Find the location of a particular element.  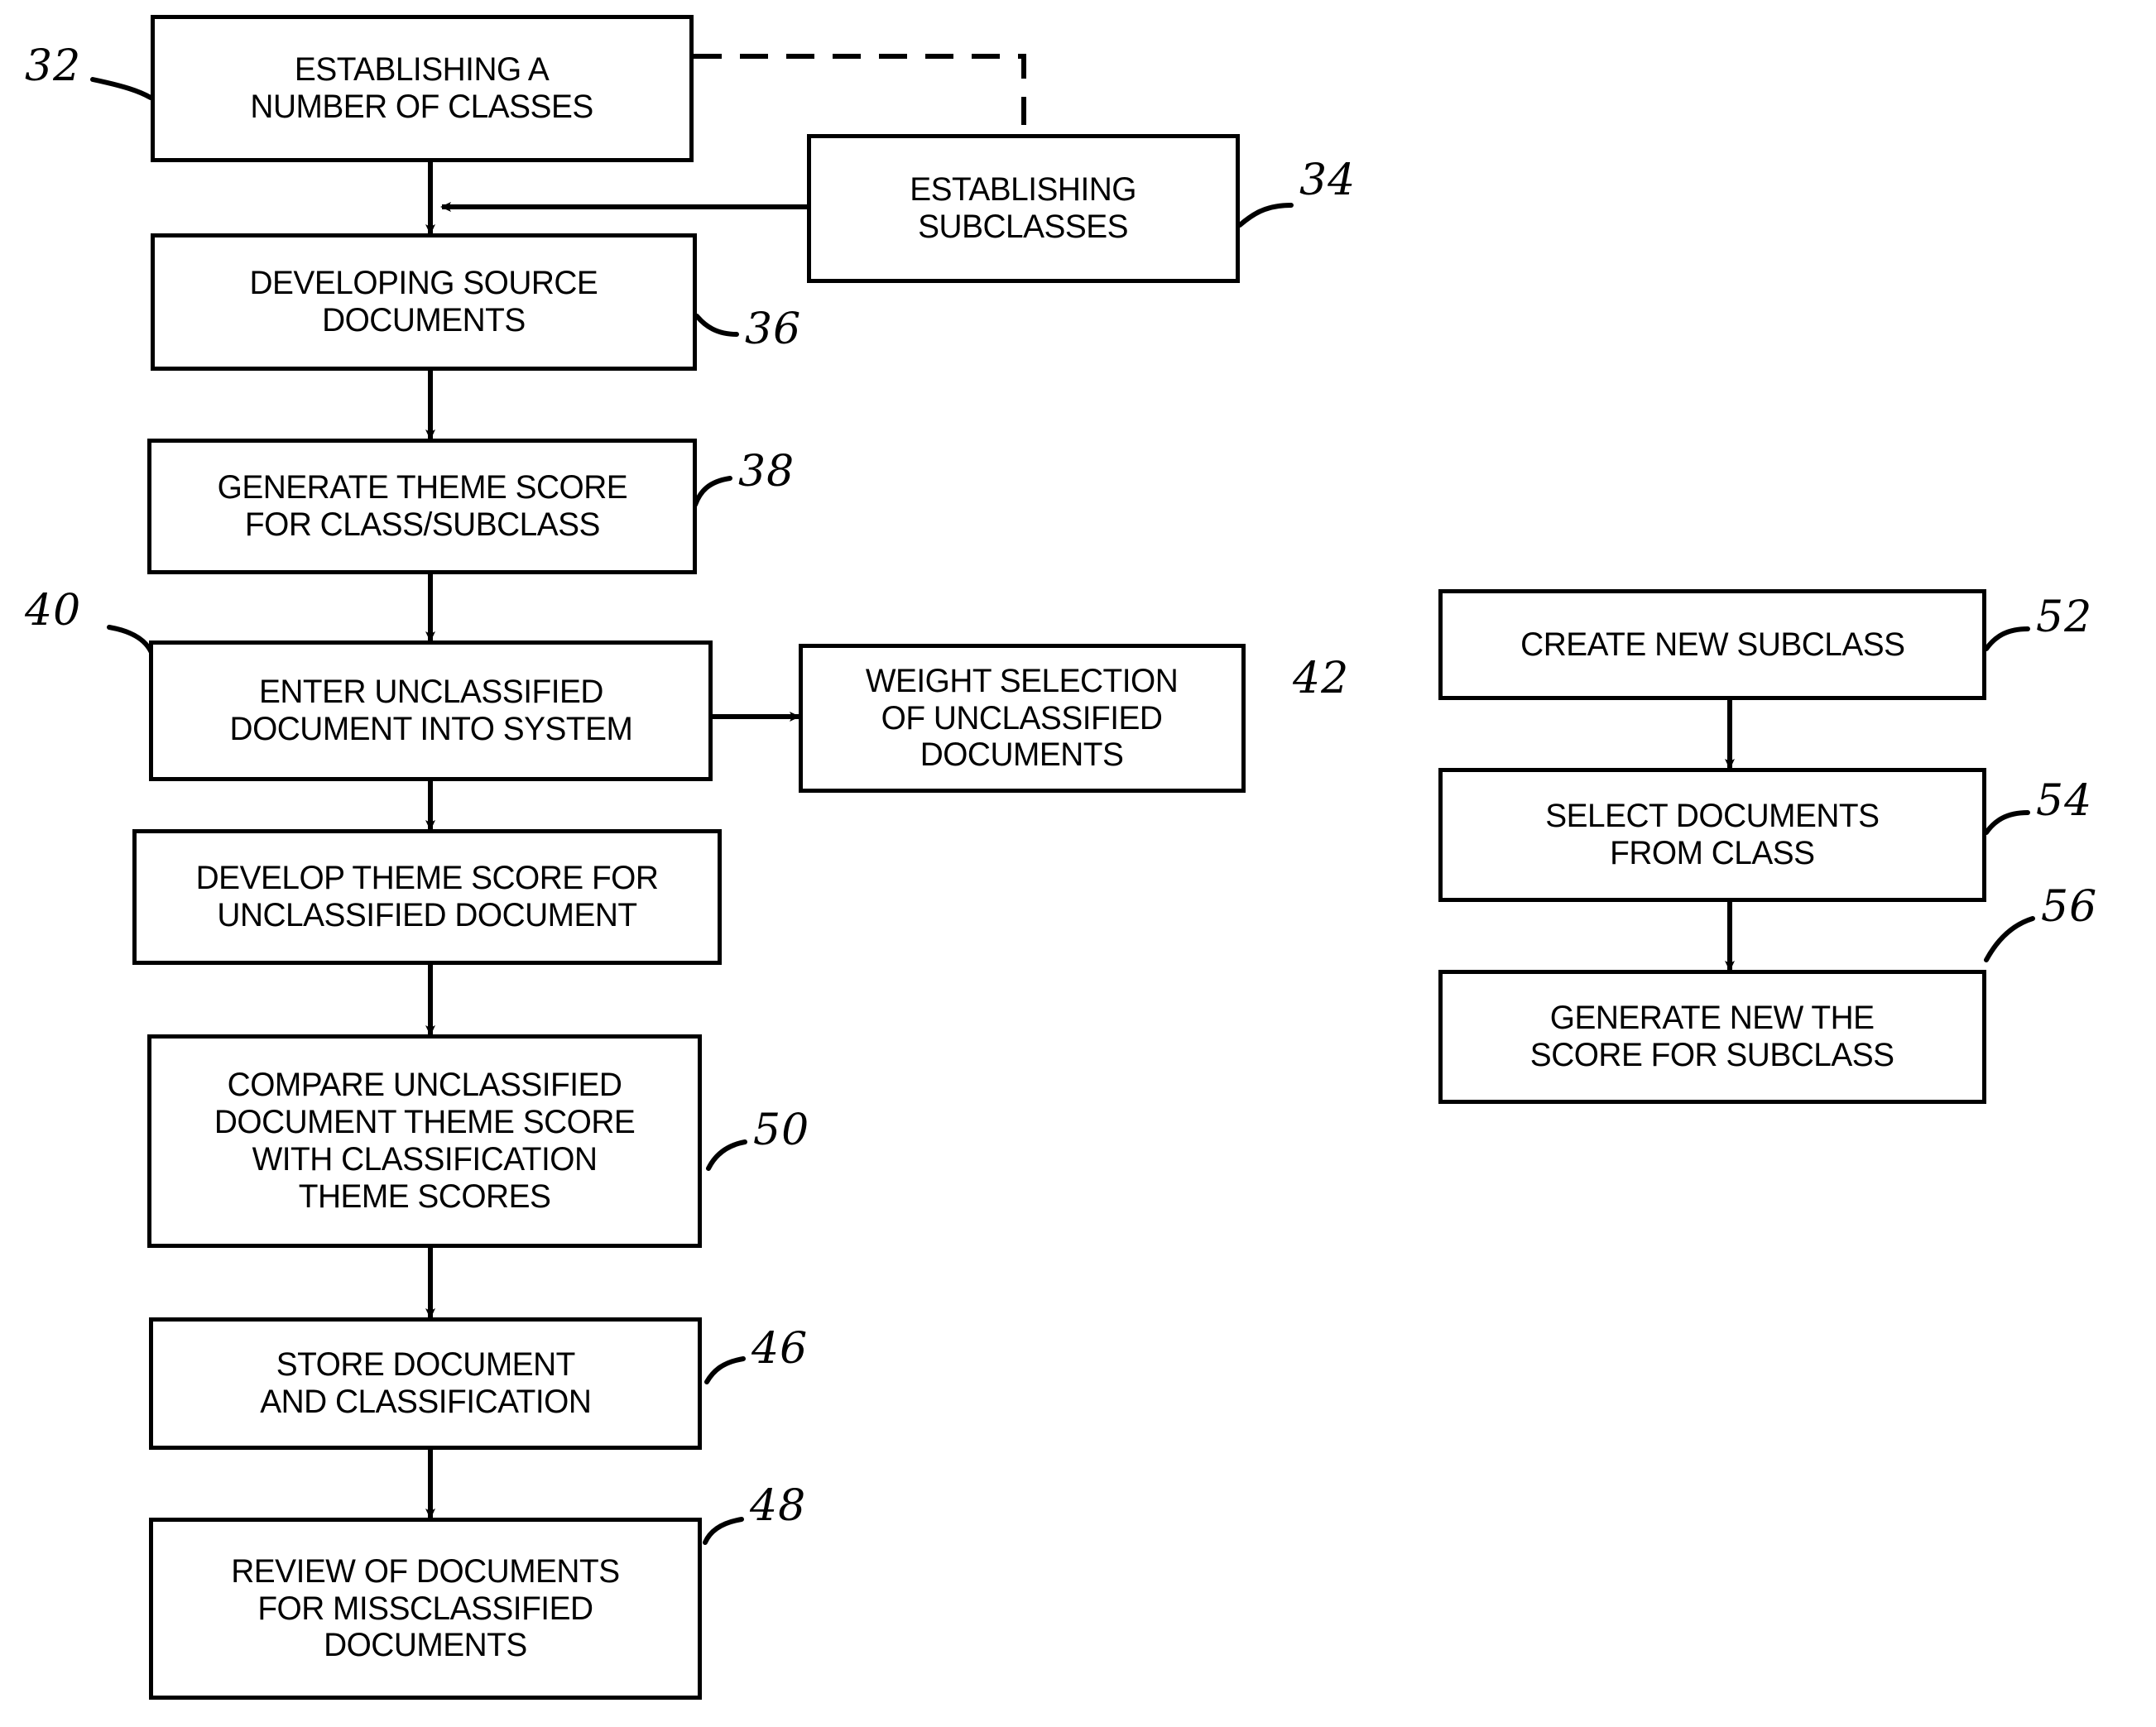

process-box-label: STORE DOCUMENT AND CLASSIFICATION is located at coordinates (425, 1383).